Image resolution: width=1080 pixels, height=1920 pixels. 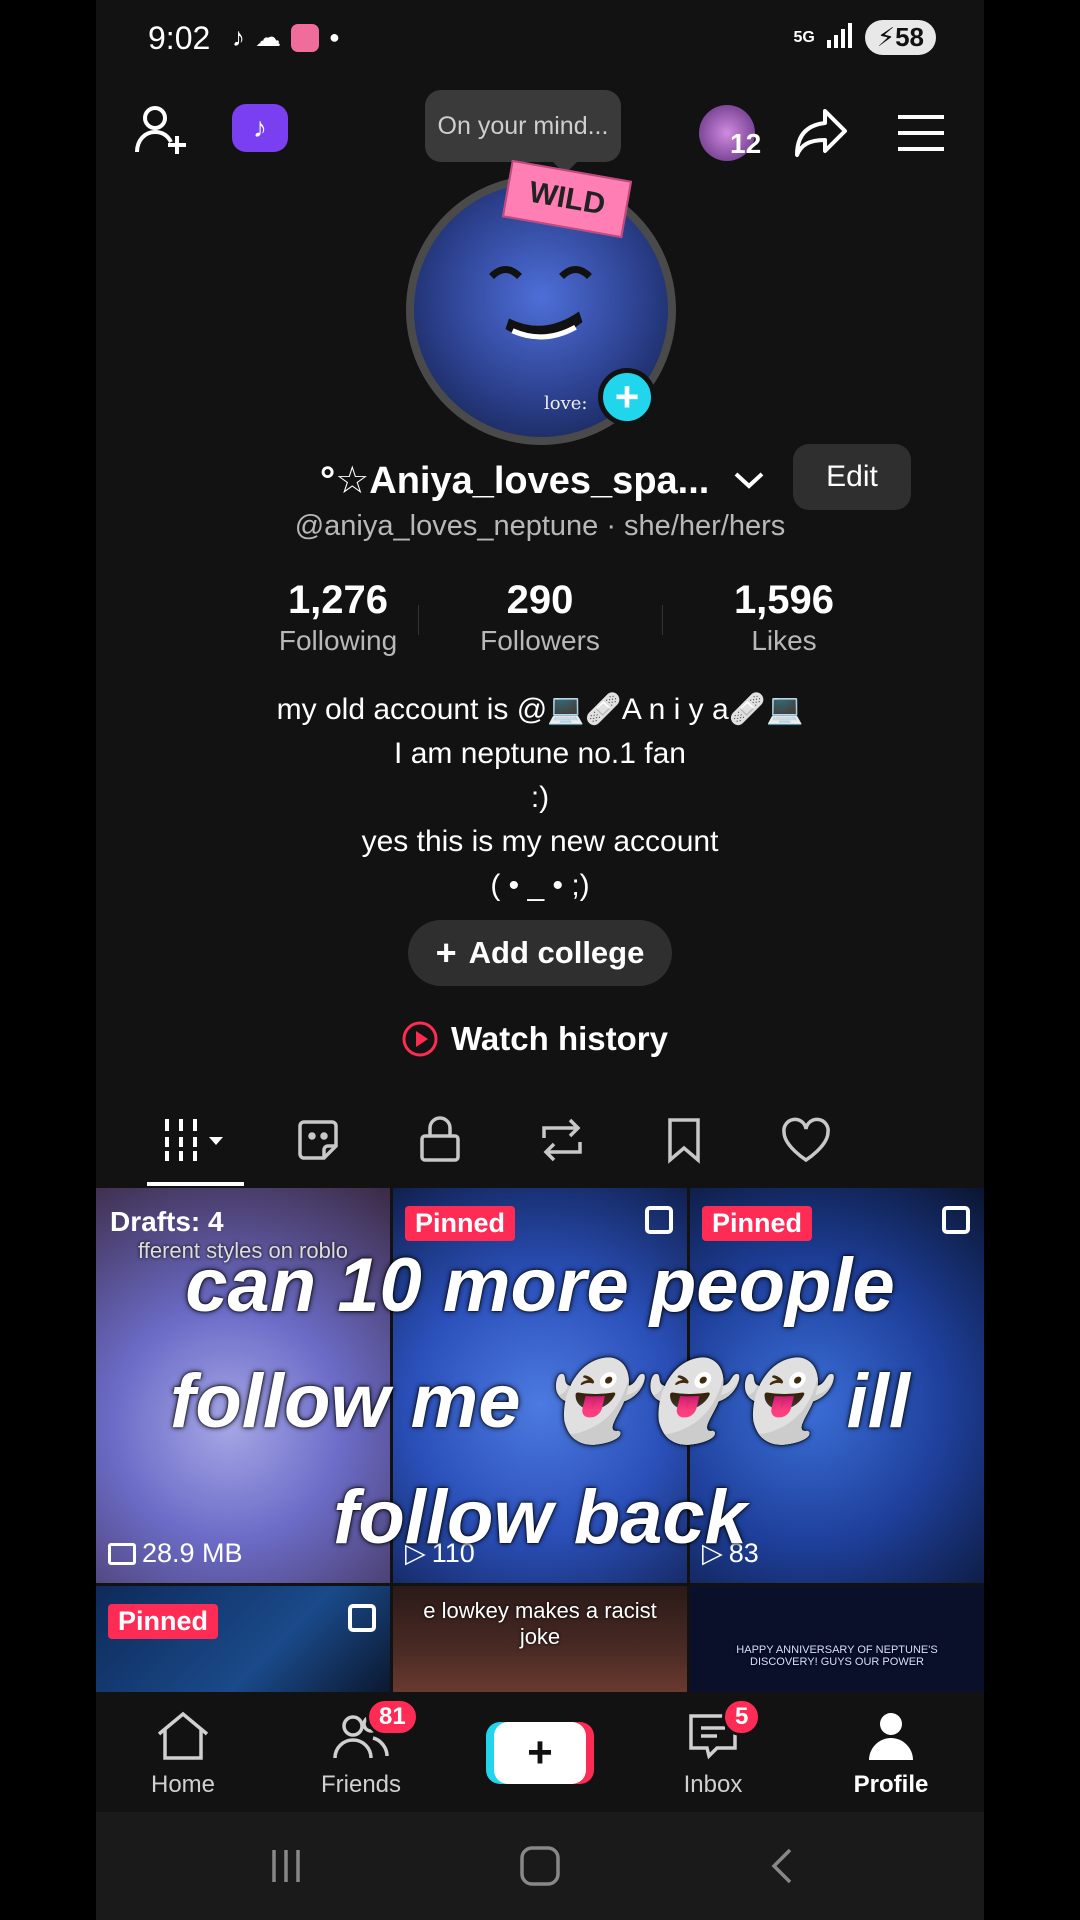 I want to click on bottom-navigation: Home Friends 81 + Inbox 5 Profile, so click(x=540, y=1752).